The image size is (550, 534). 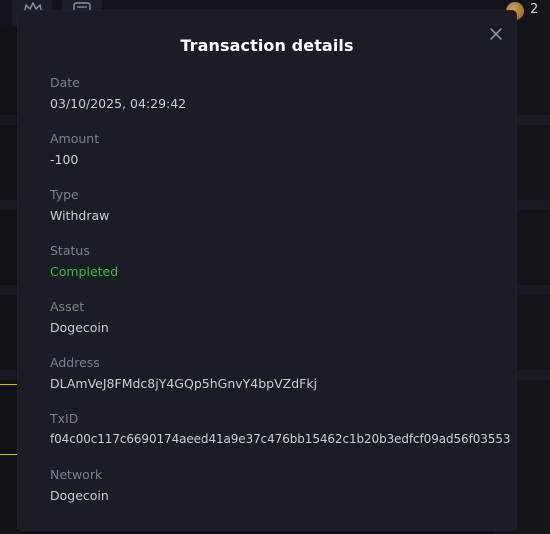 I want to click on field-date: Date 03/10/2025, 04:29:42, so click(x=118, y=93).